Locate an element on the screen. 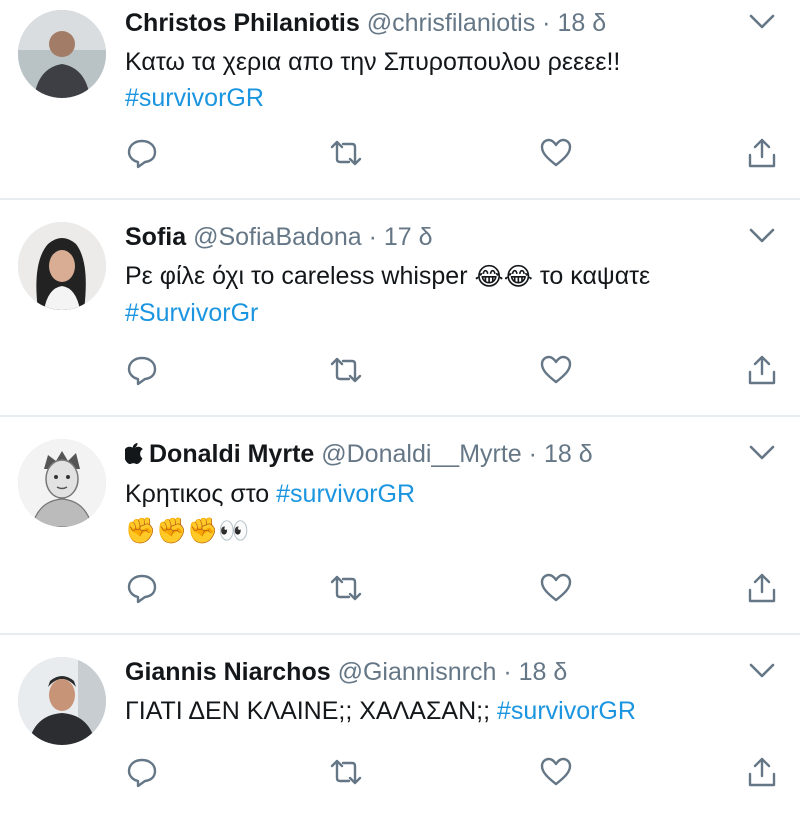 The height and width of the screenshot is (819, 800). display-name: Christos Philaniotis is located at coordinates (242, 23).